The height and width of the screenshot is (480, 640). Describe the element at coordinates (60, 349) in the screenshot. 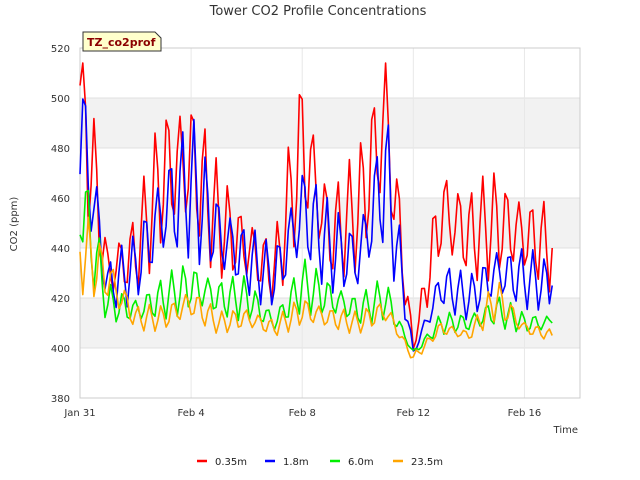

I see `y-tick-label: 400` at that location.